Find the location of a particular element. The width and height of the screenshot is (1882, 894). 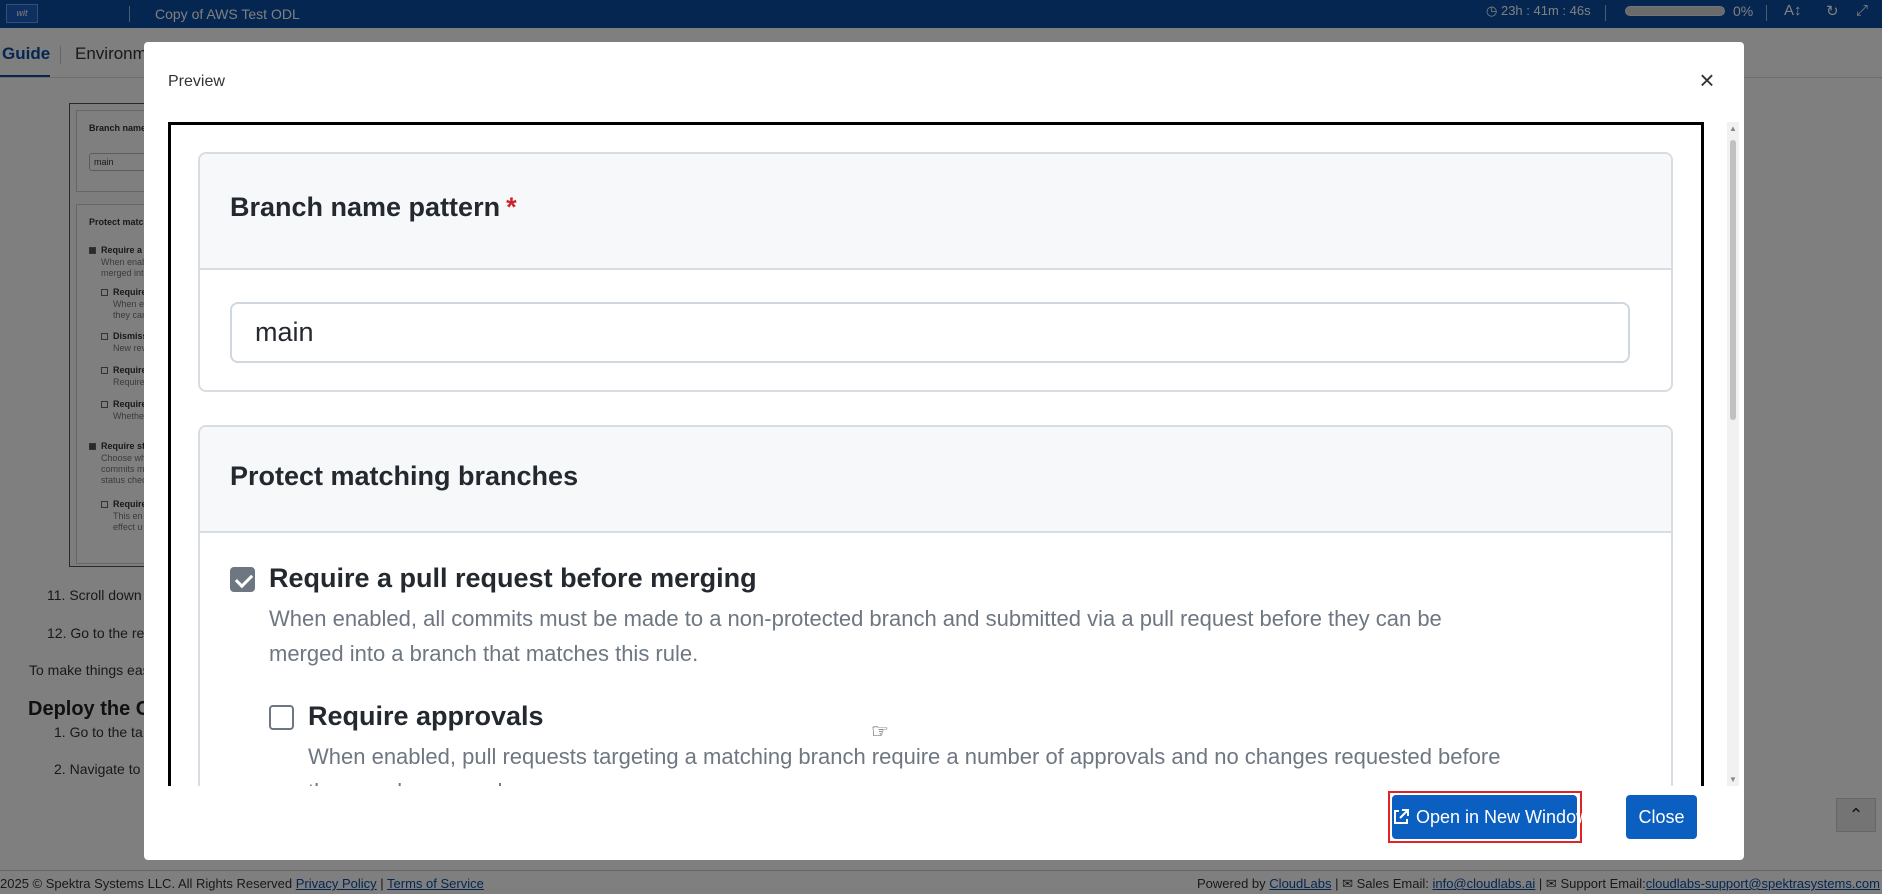

scroll-down-arrow: ▼ is located at coordinates (1733, 779).